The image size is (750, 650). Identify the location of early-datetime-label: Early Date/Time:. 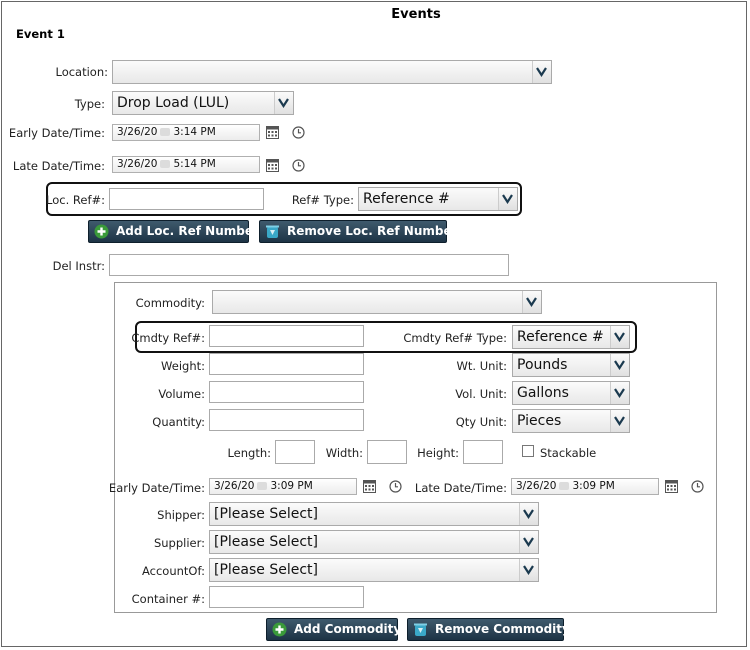
(56, 133).